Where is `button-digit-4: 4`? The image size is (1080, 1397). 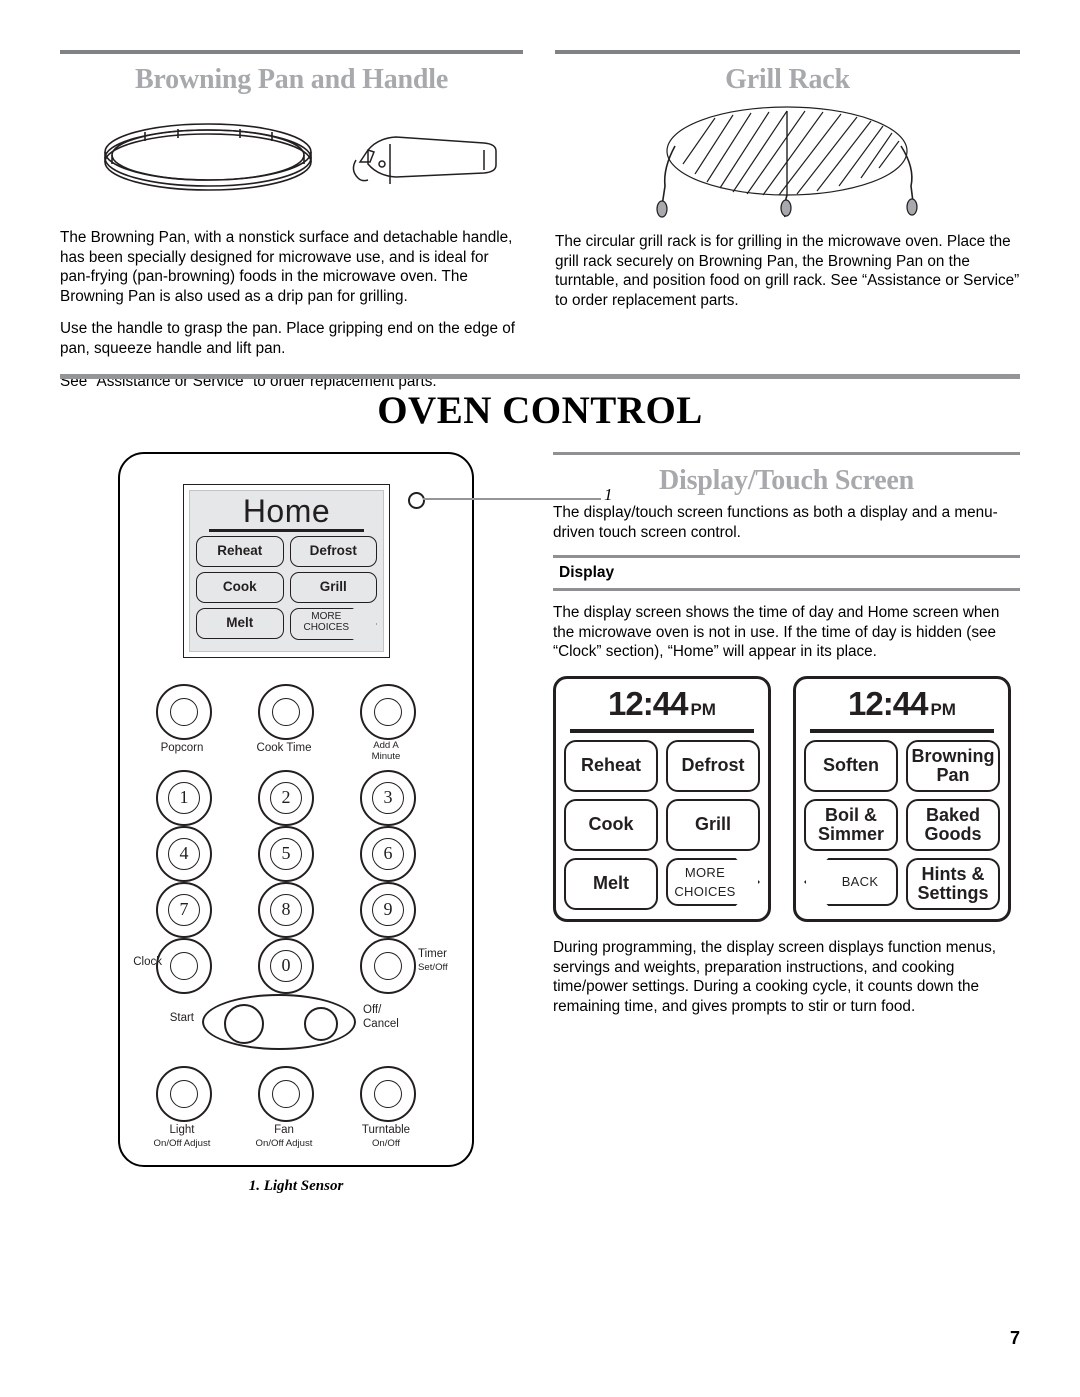
button-digit-4: 4 is located at coordinates (184, 854).